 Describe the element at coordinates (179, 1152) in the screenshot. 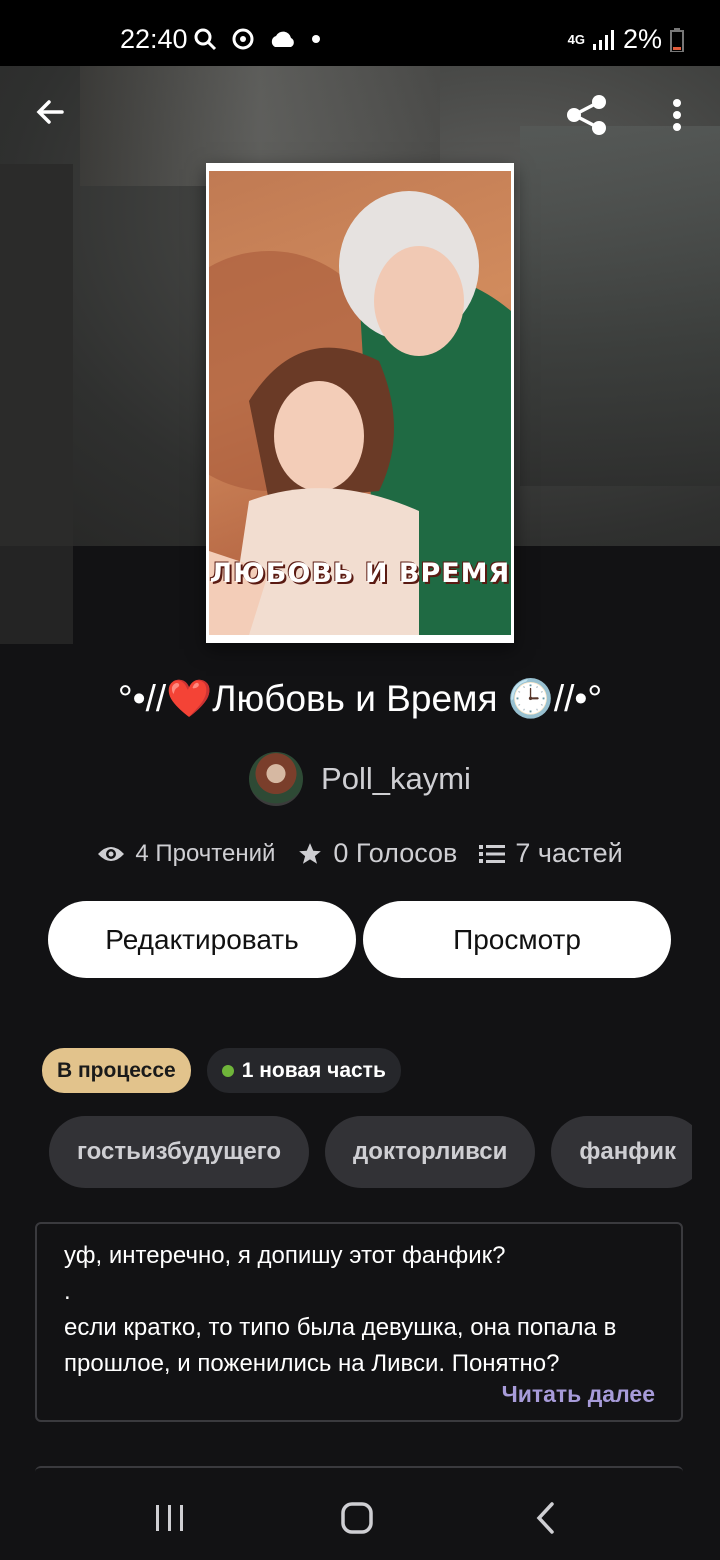

I see `tag-chip: гостьизбудущего` at that location.